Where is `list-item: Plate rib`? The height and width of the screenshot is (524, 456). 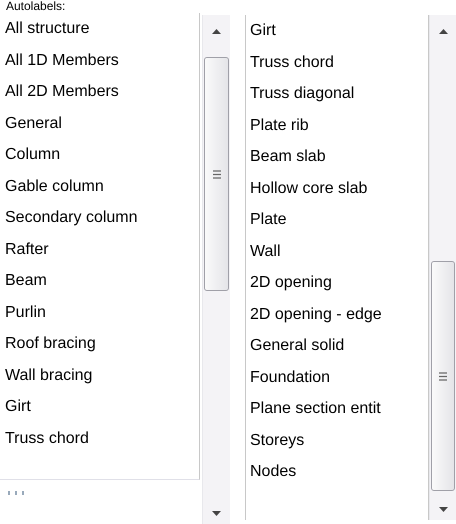 list-item: Plate rib is located at coordinates (339, 125).